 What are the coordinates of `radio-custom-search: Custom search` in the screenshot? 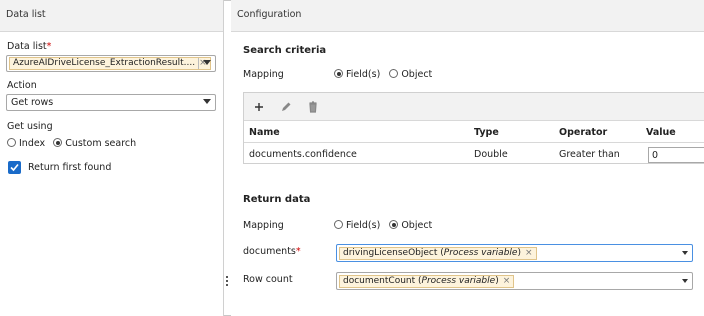 It's located at (94, 143).